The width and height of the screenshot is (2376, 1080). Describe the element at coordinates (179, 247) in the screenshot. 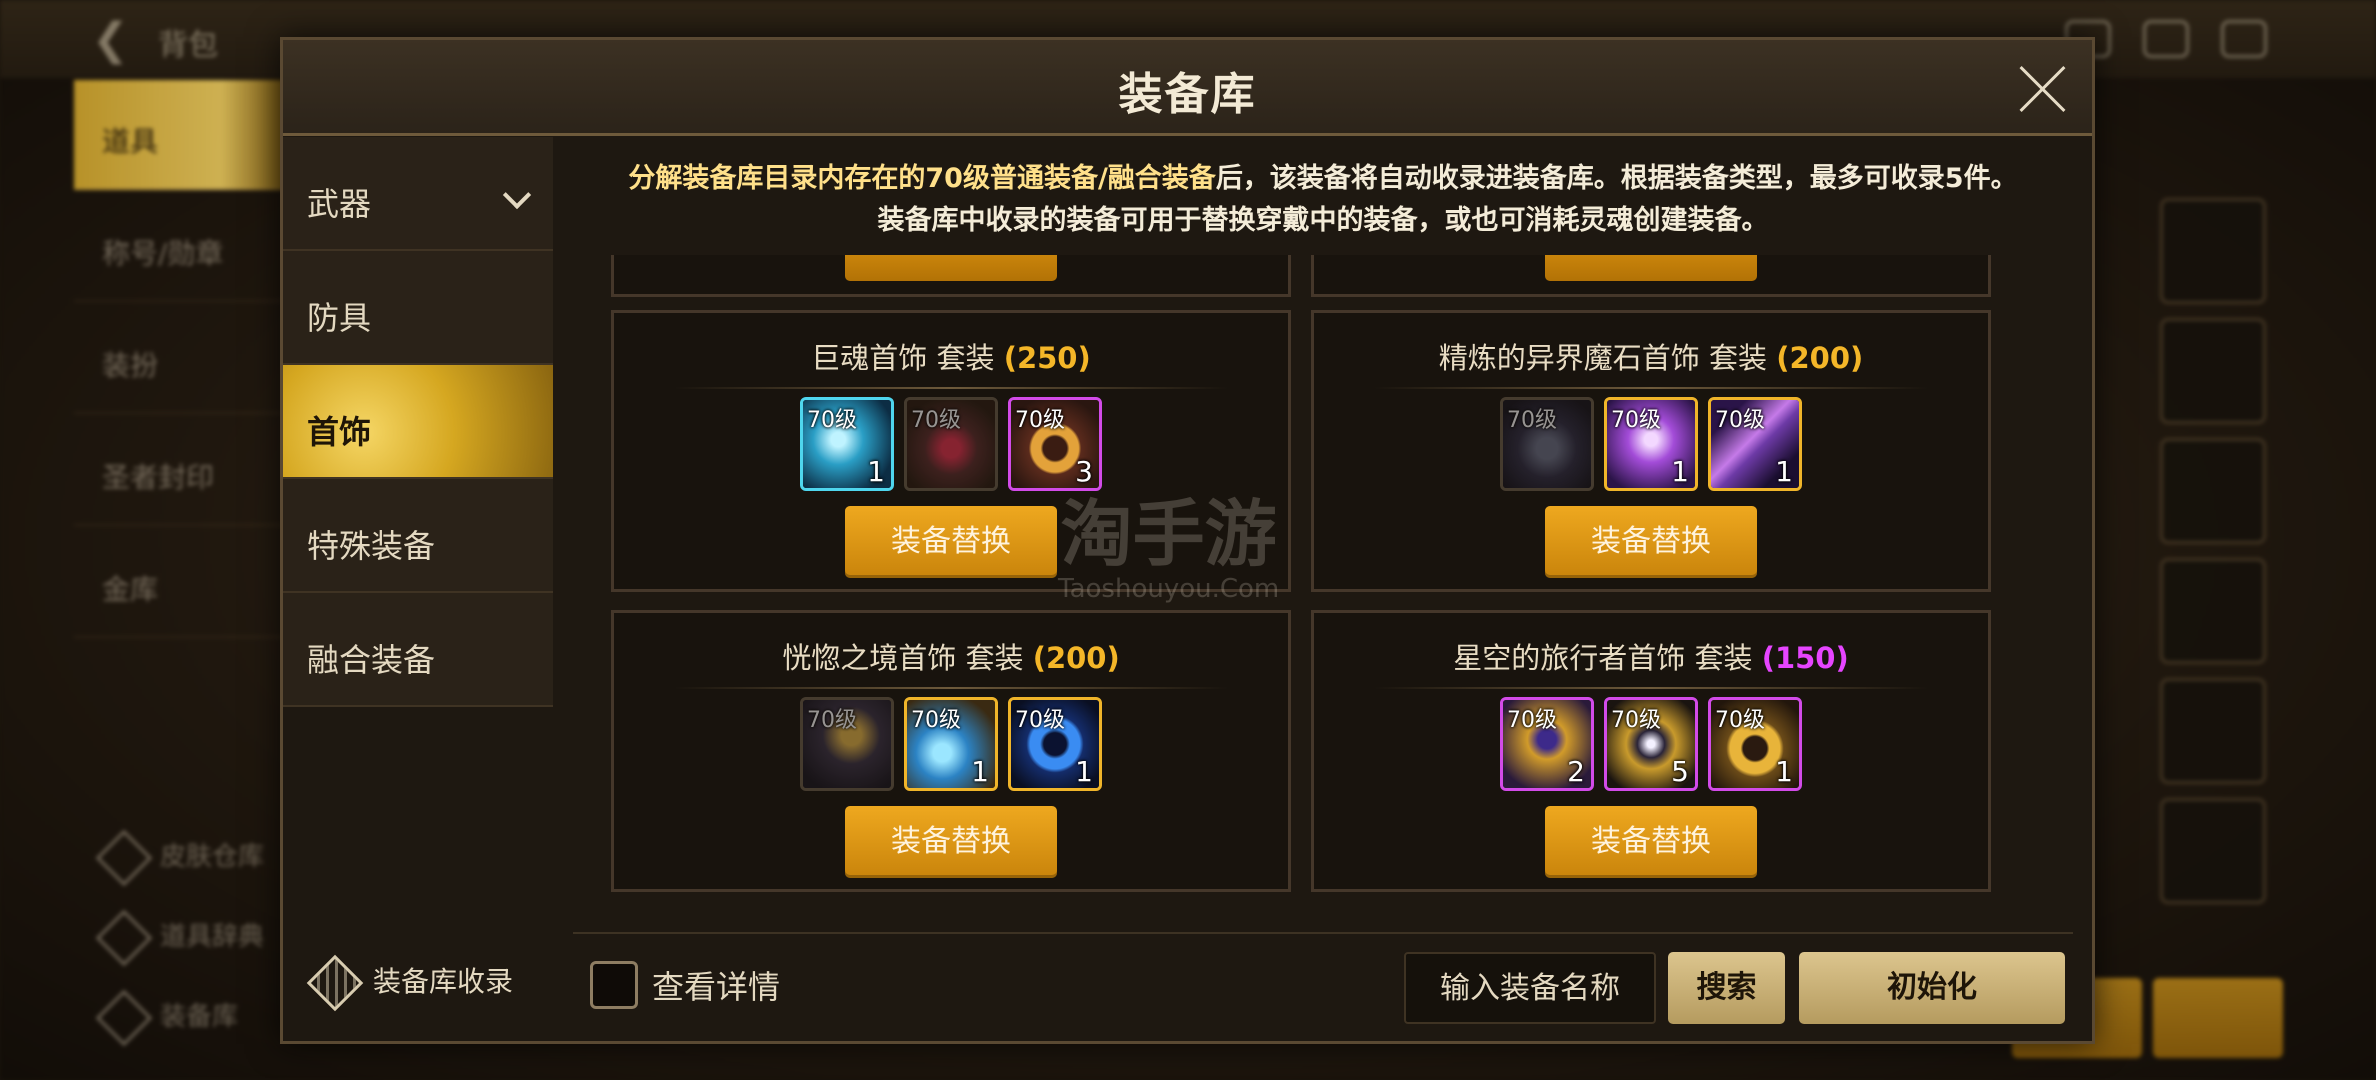

I see `bg-side-item: 称号/勋章` at that location.